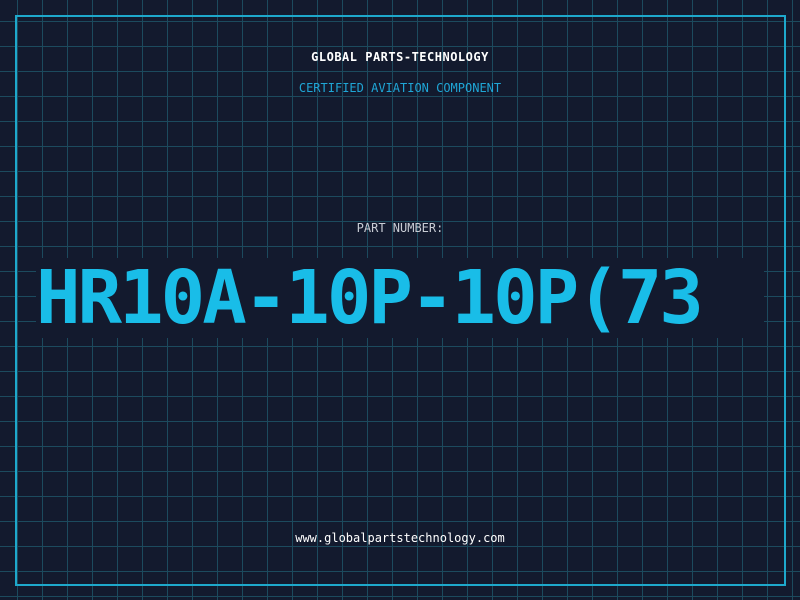 Image resolution: width=800 pixels, height=600 pixels. What do you see at coordinates (400, 88) in the screenshot?
I see `brand-subtitle: CERTIFIED AVIATION COMPONENT` at bounding box center [400, 88].